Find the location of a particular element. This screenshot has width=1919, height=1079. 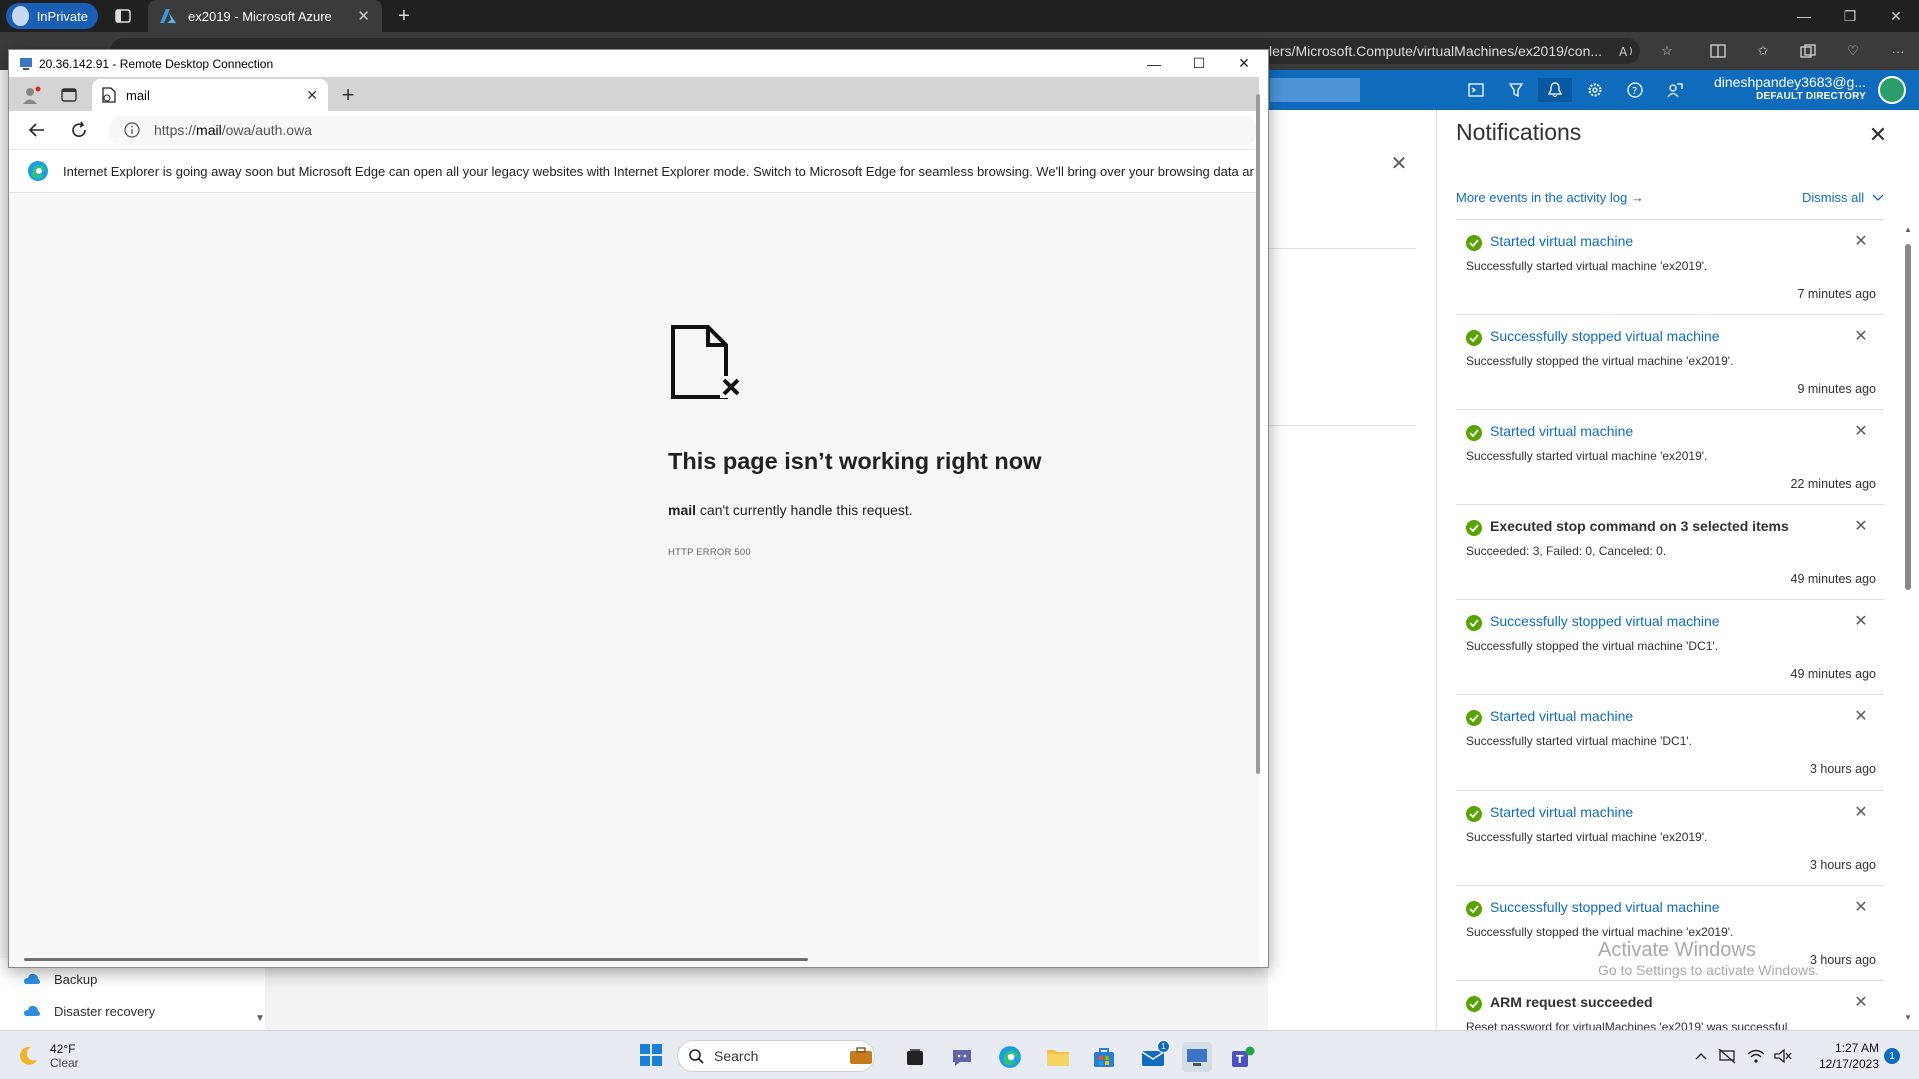

directory-filter-icon is located at coordinates (1516, 90).